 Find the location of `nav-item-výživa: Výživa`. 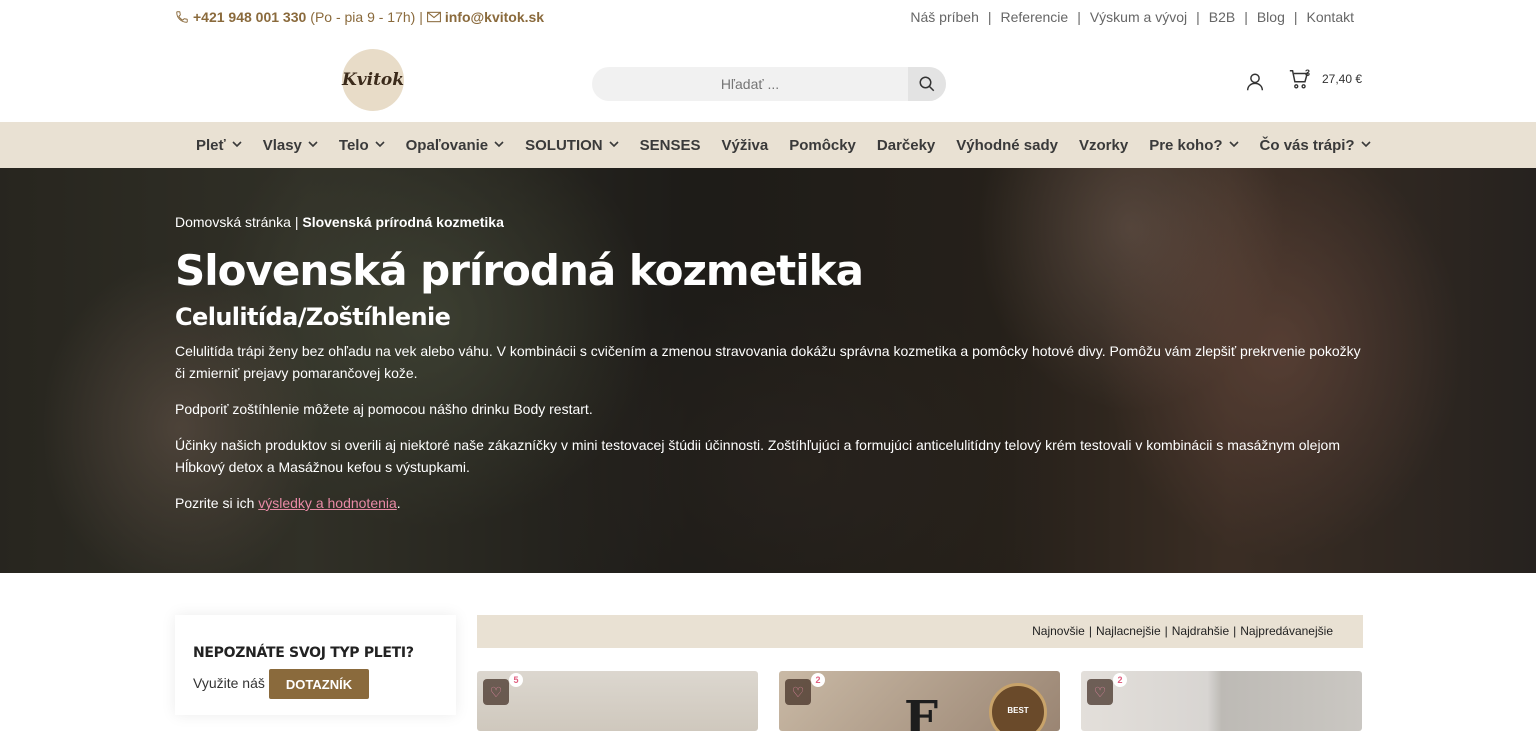

nav-item-výživa: Výživa is located at coordinates (744, 145).